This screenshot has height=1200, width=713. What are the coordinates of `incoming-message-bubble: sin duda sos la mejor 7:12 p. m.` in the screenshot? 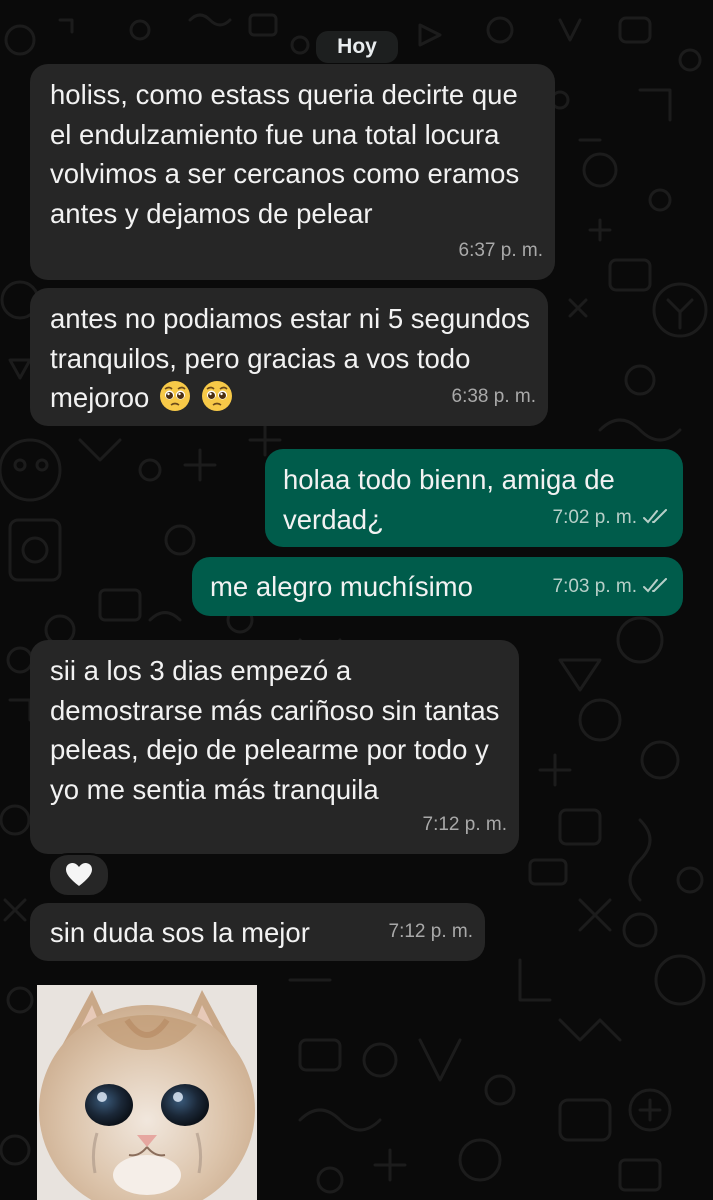 It's located at (257, 932).